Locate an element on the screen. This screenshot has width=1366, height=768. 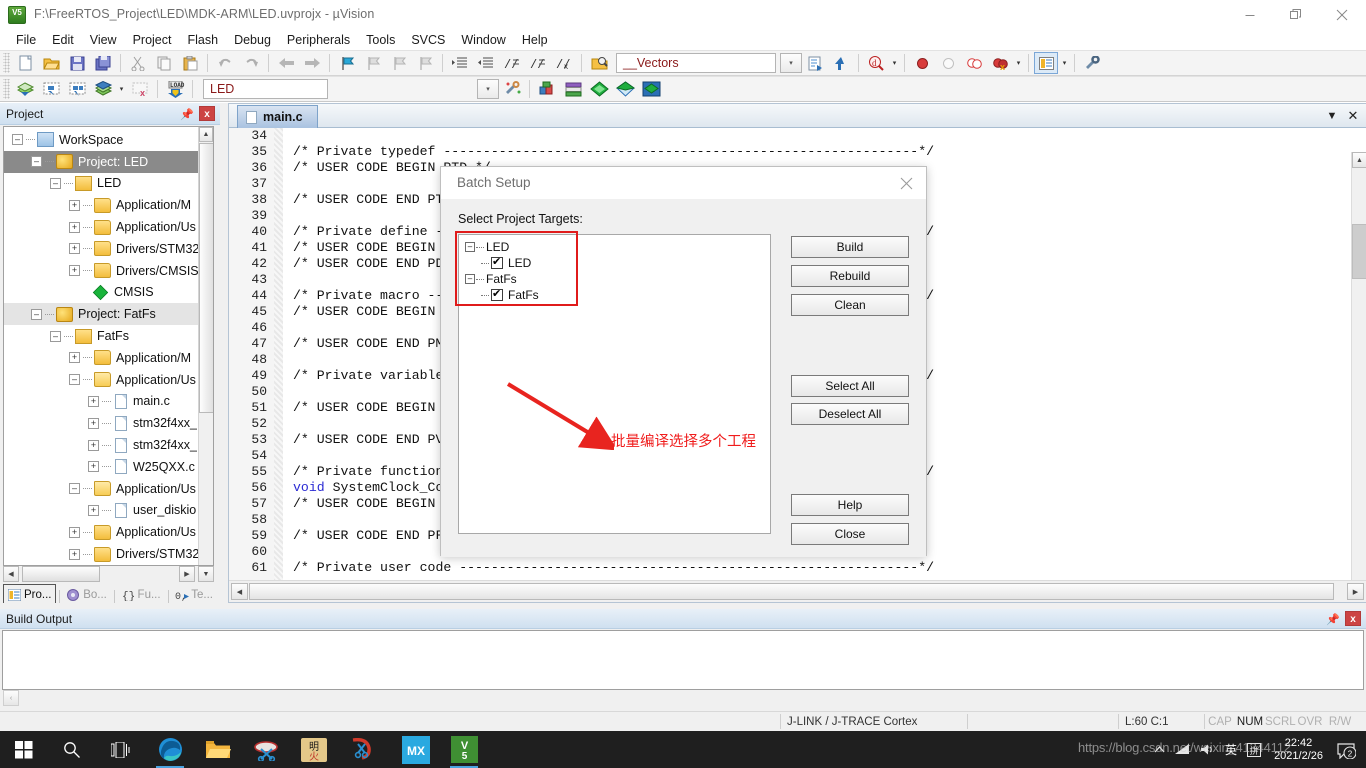
browse-symbol-icon is located at coordinates (815, 63).